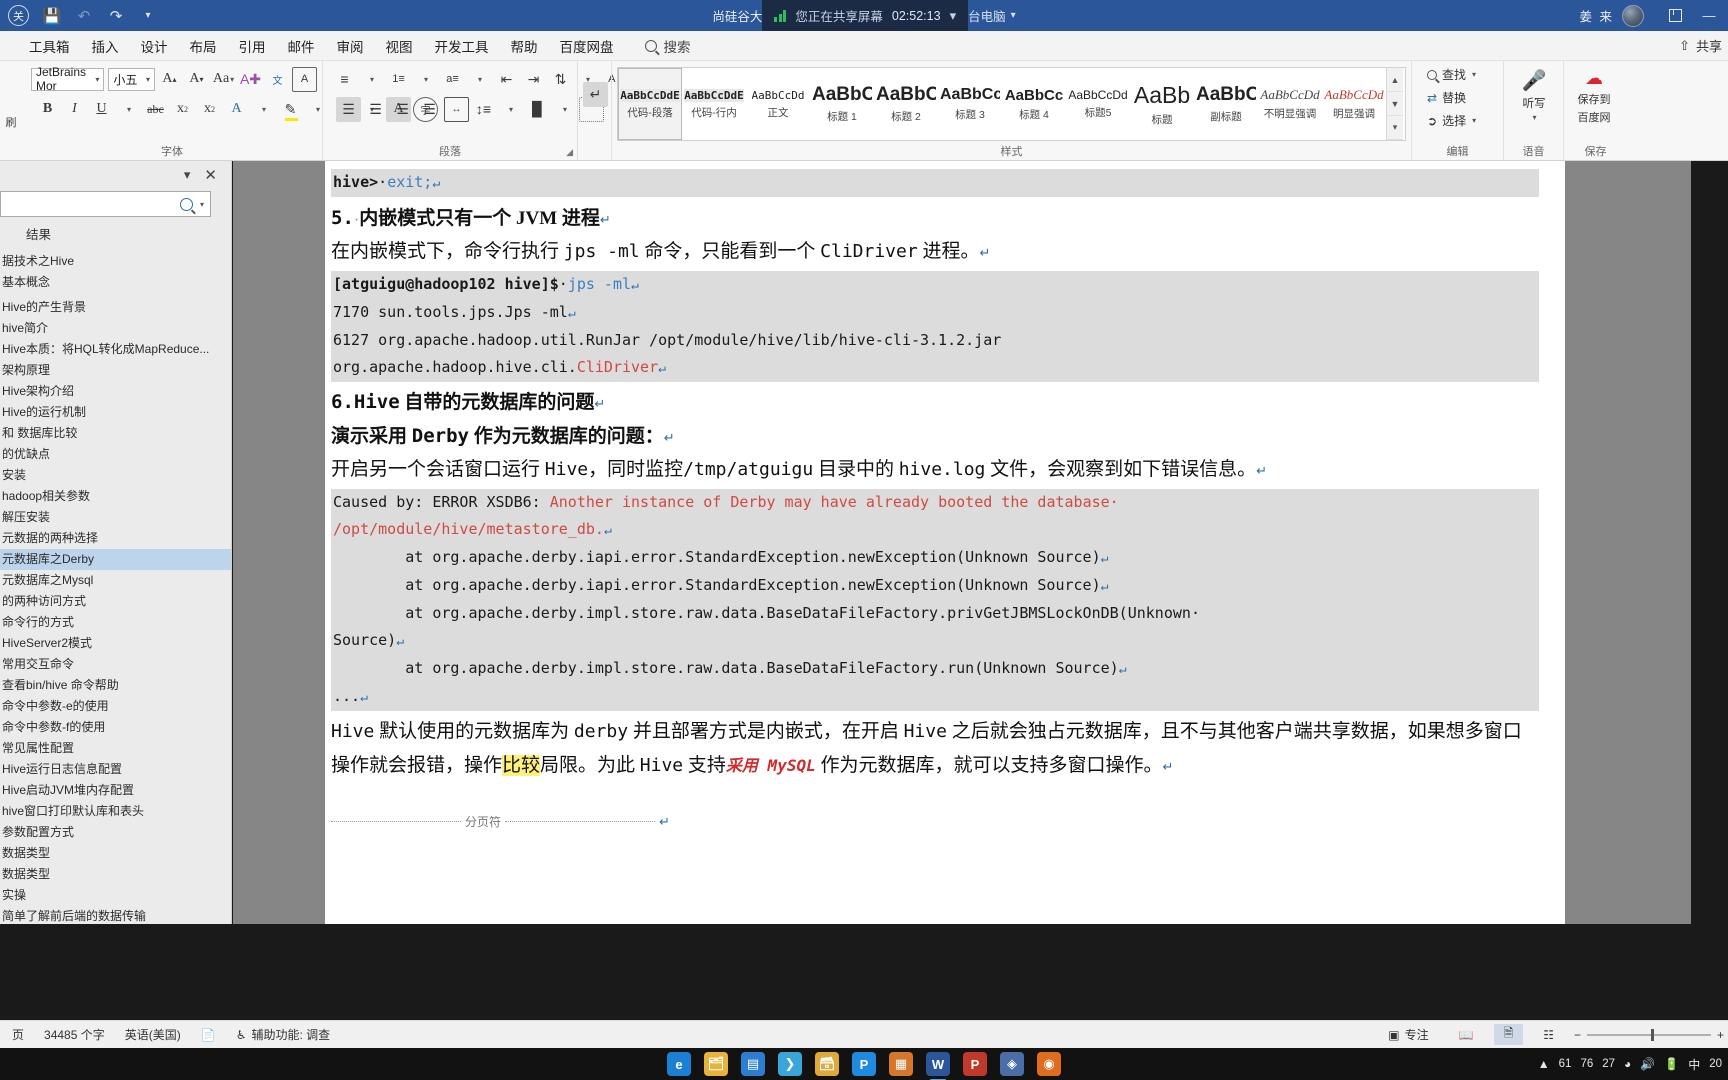  Describe the element at coordinates (452, 79) in the screenshot. I see `multilevel-list-icon: a≡` at that location.